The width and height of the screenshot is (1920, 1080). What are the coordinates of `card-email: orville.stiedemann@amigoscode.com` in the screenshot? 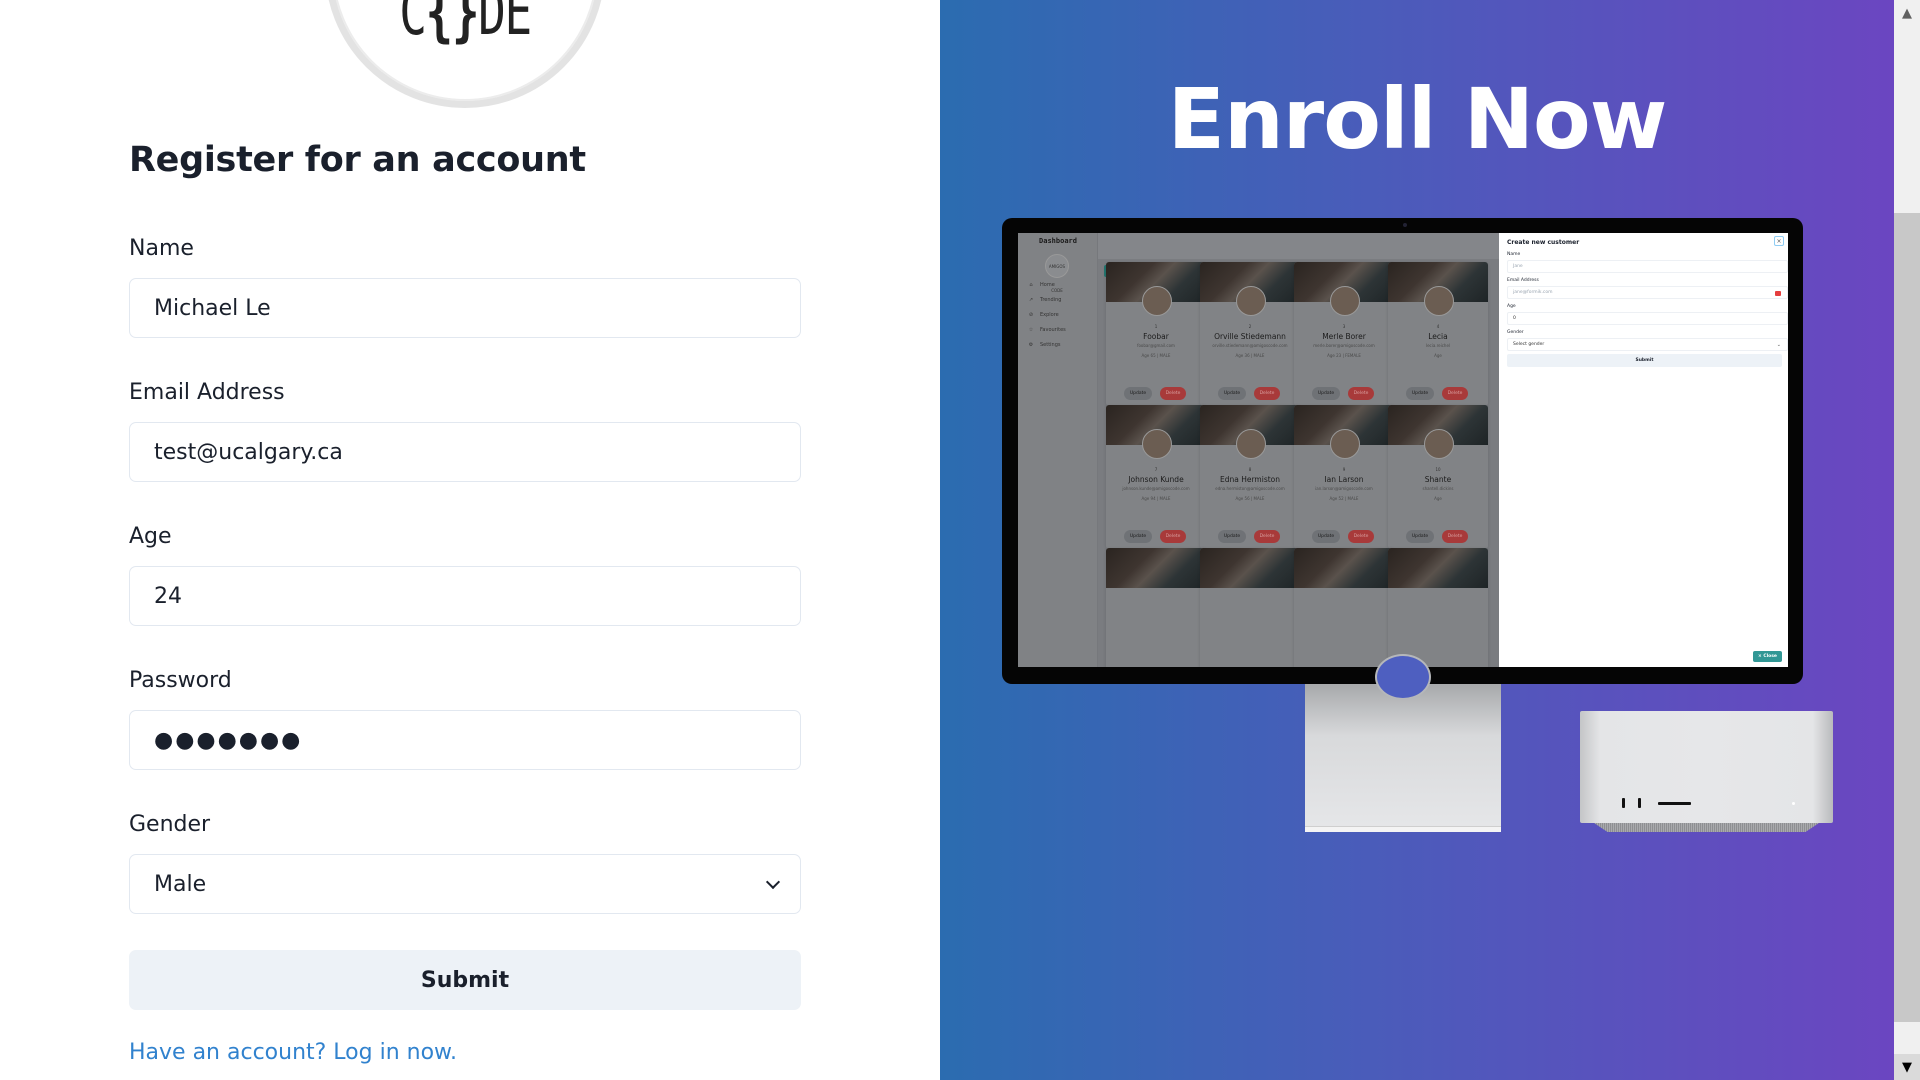 It's located at (1250, 345).